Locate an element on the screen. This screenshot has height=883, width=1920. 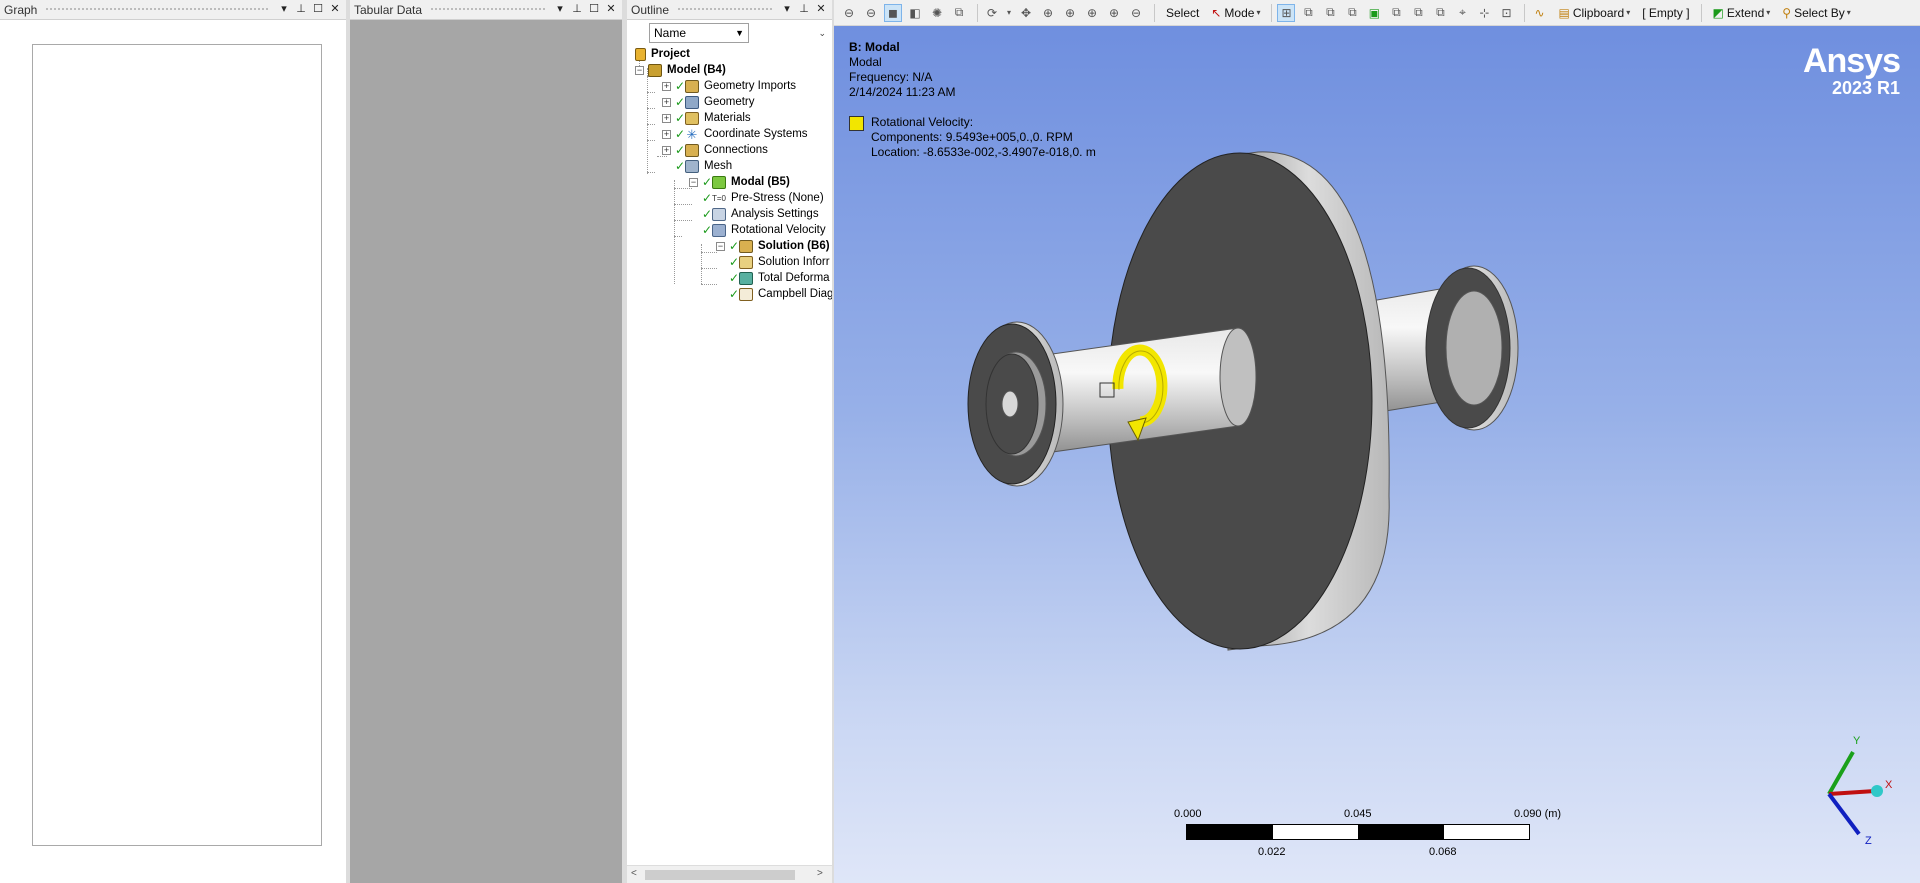
select-element-face-icon: ⧉ is located at coordinates (1396, 13).